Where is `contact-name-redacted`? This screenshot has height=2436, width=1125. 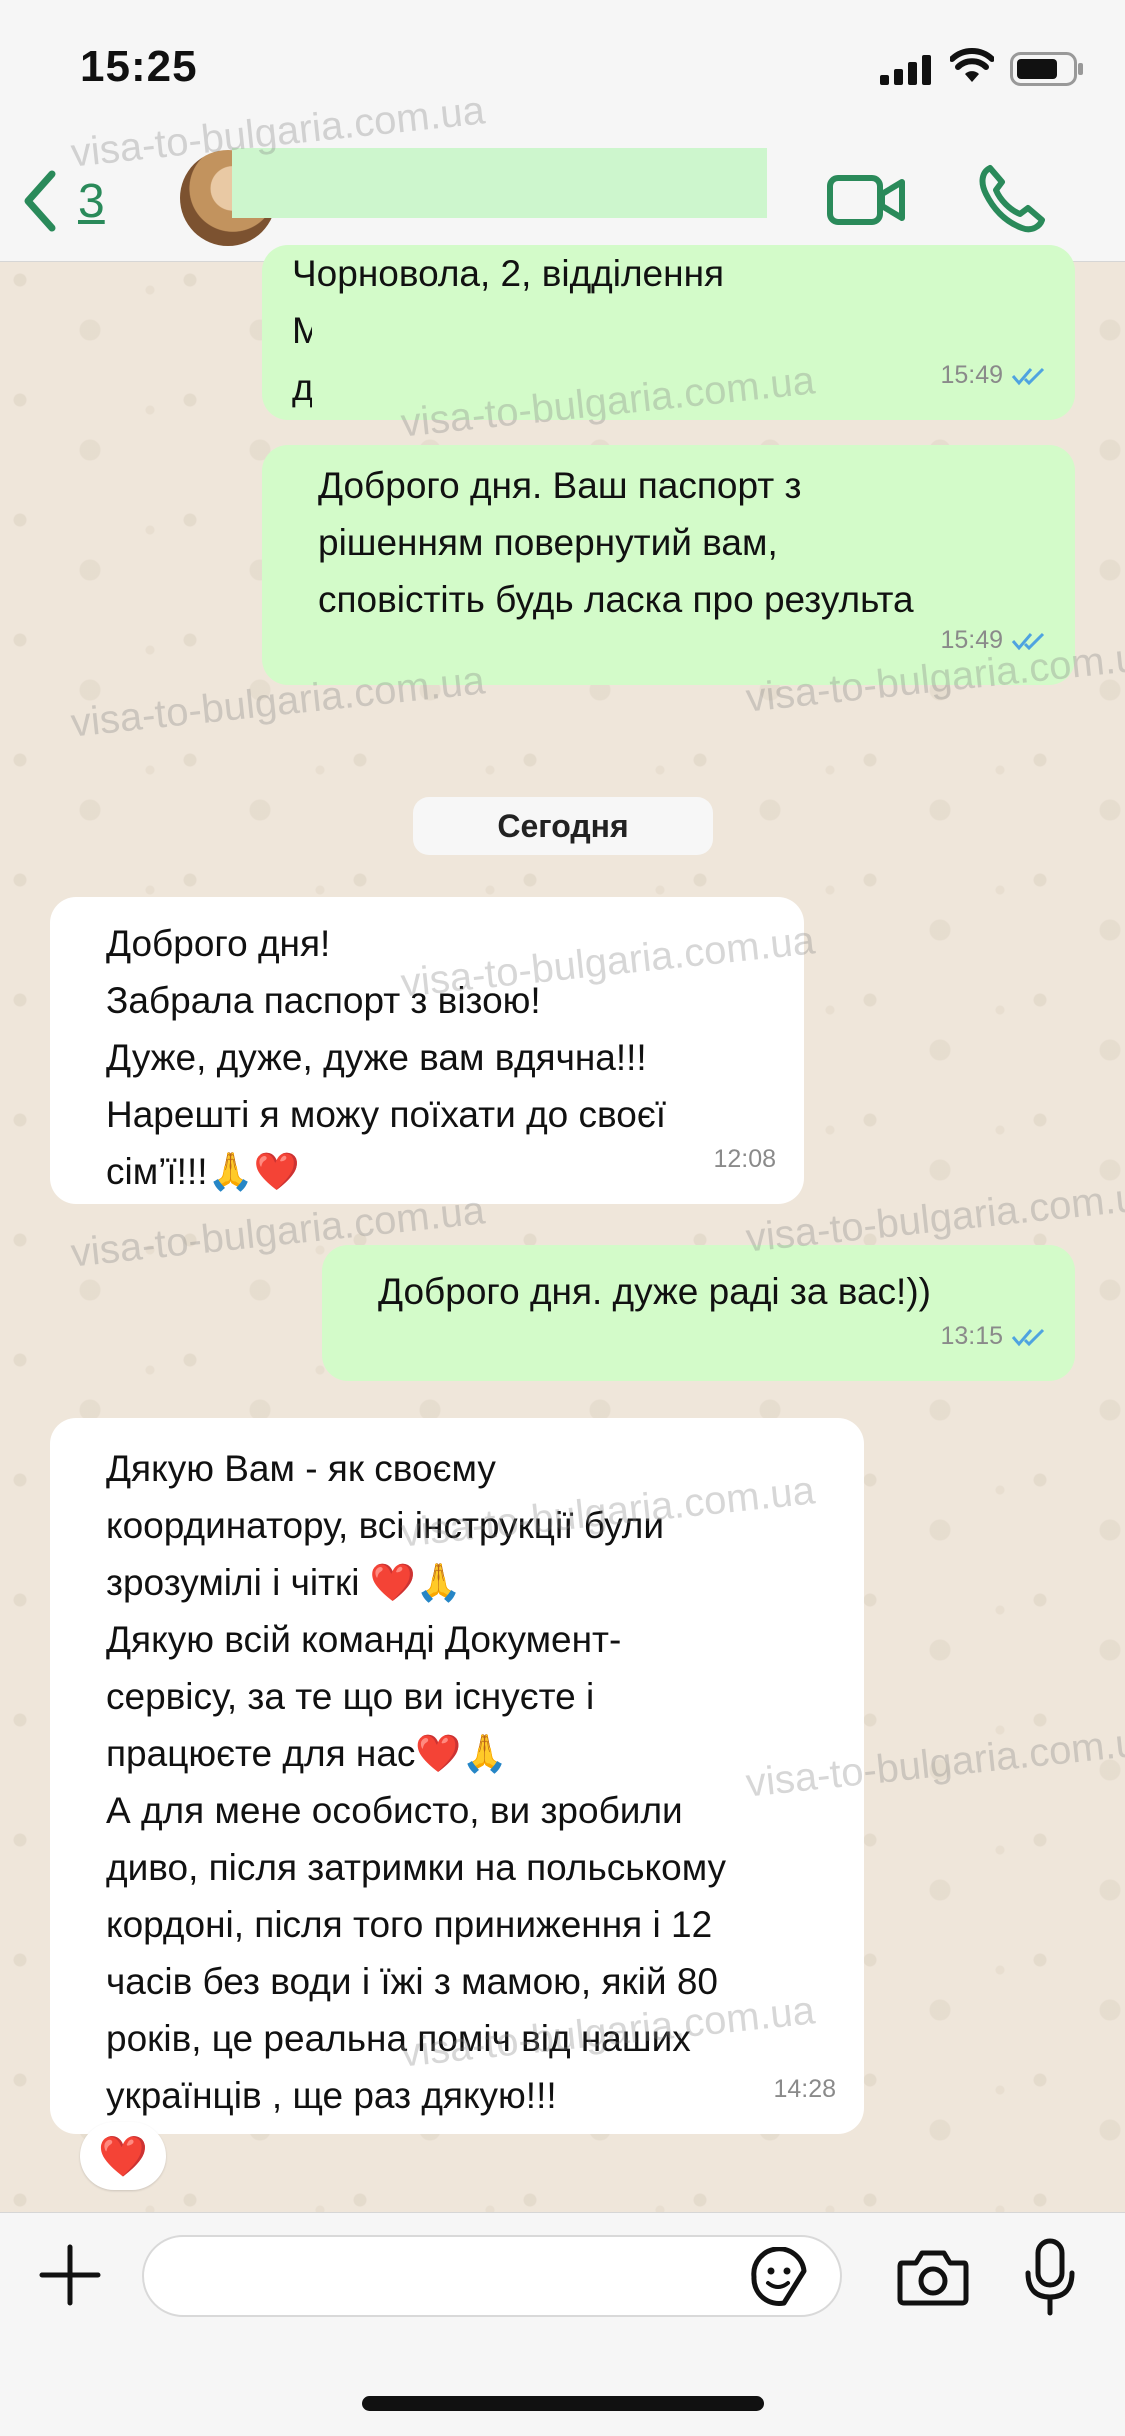 contact-name-redacted is located at coordinates (499, 183).